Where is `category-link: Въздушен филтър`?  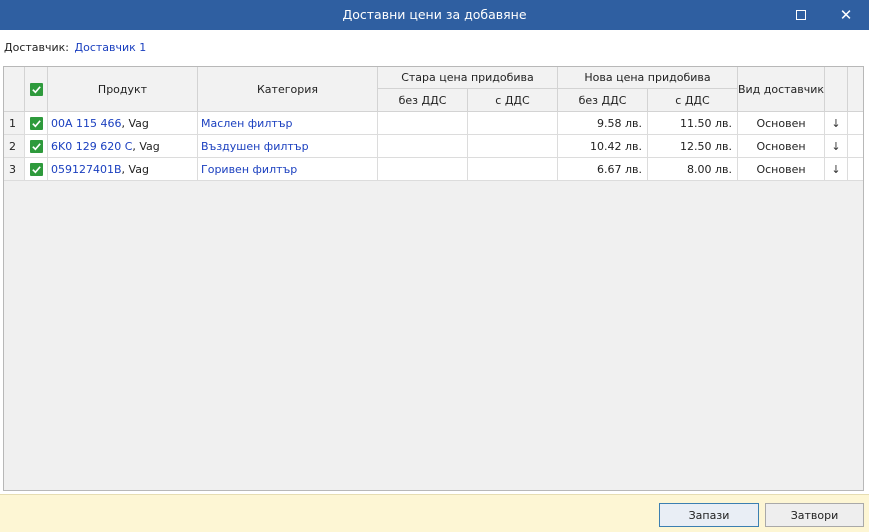 category-link: Въздушен филтър is located at coordinates (255, 146).